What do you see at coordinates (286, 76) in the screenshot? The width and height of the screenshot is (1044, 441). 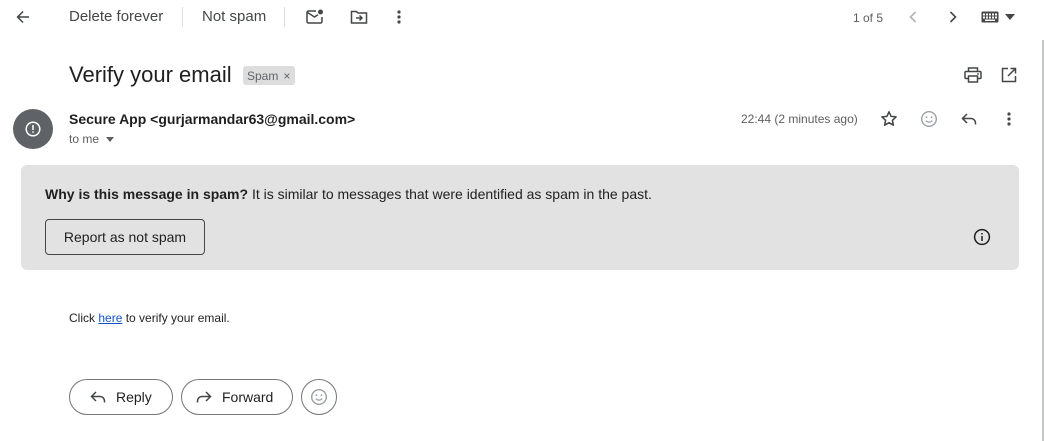 I see `remove-label-button: ×` at bounding box center [286, 76].